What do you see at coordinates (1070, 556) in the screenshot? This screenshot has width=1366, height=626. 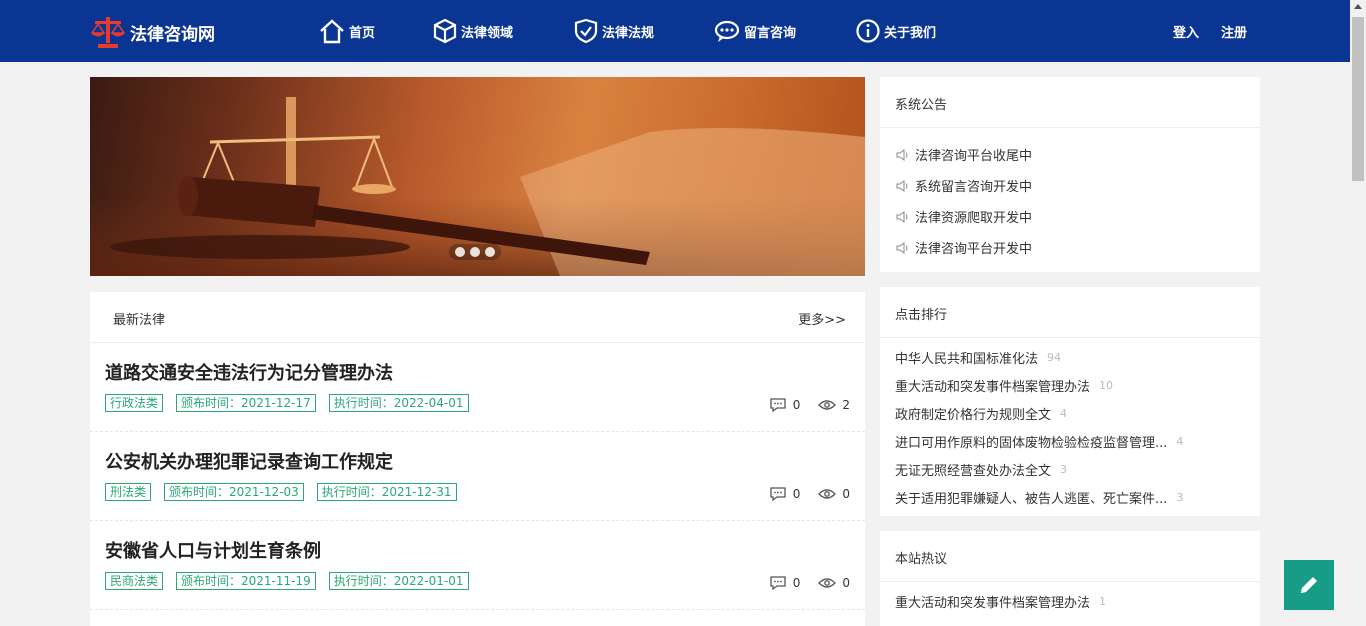 I see `hot-topics-header: 本站热议` at bounding box center [1070, 556].